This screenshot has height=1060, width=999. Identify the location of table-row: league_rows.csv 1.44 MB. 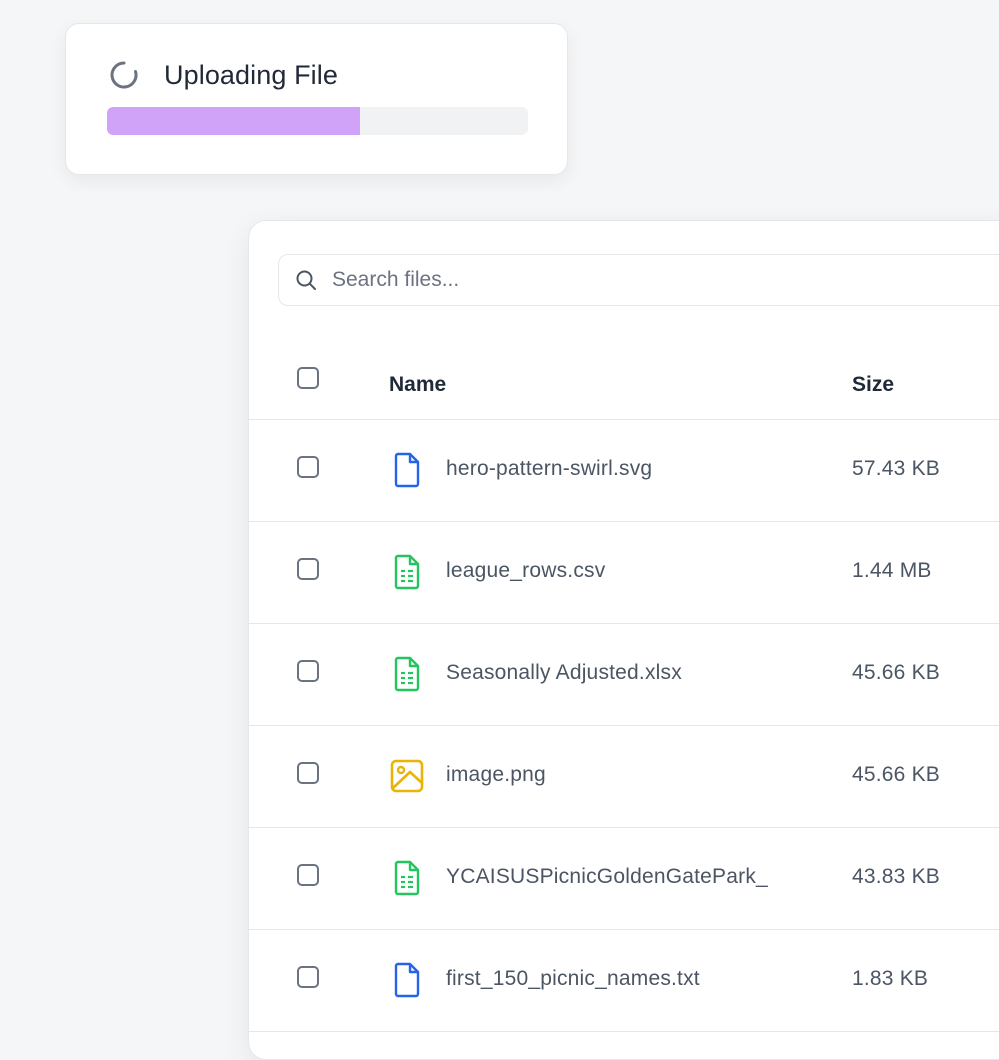
(624, 573).